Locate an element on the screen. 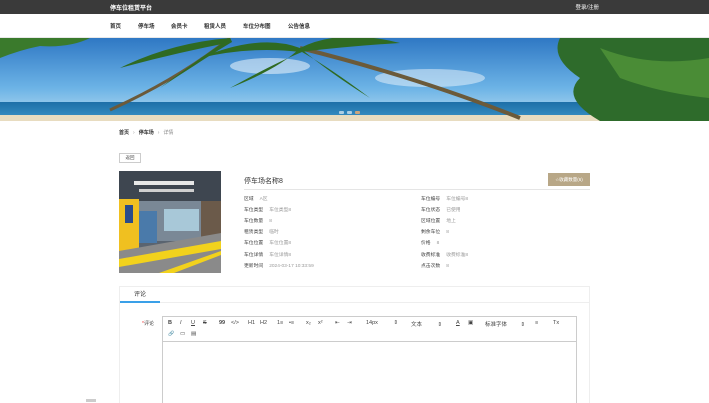 This screenshot has width=709, height=403. parking-photo is located at coordinates (170, 222).